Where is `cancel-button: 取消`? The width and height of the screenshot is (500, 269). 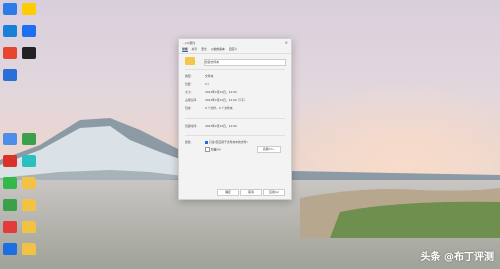 cancel-button: 取消 is located at coordinates (251, 192).